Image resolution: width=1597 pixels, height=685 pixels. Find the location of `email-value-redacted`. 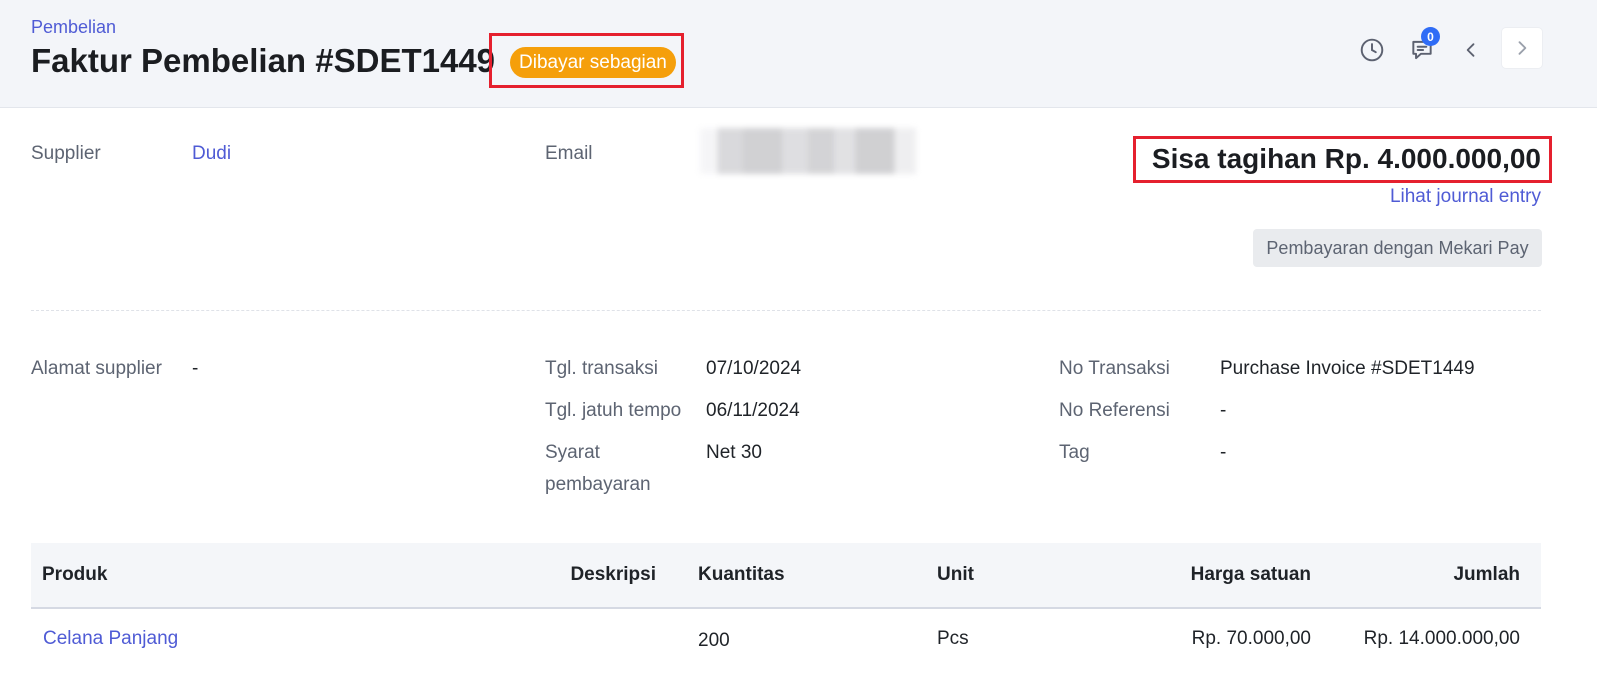

email-value-redacted is located at coordinates (808, 151).